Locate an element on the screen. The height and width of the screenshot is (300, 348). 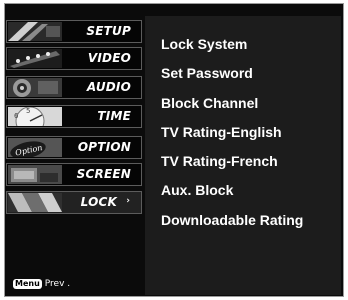
audio-icon is located at coordinates (35, 87).